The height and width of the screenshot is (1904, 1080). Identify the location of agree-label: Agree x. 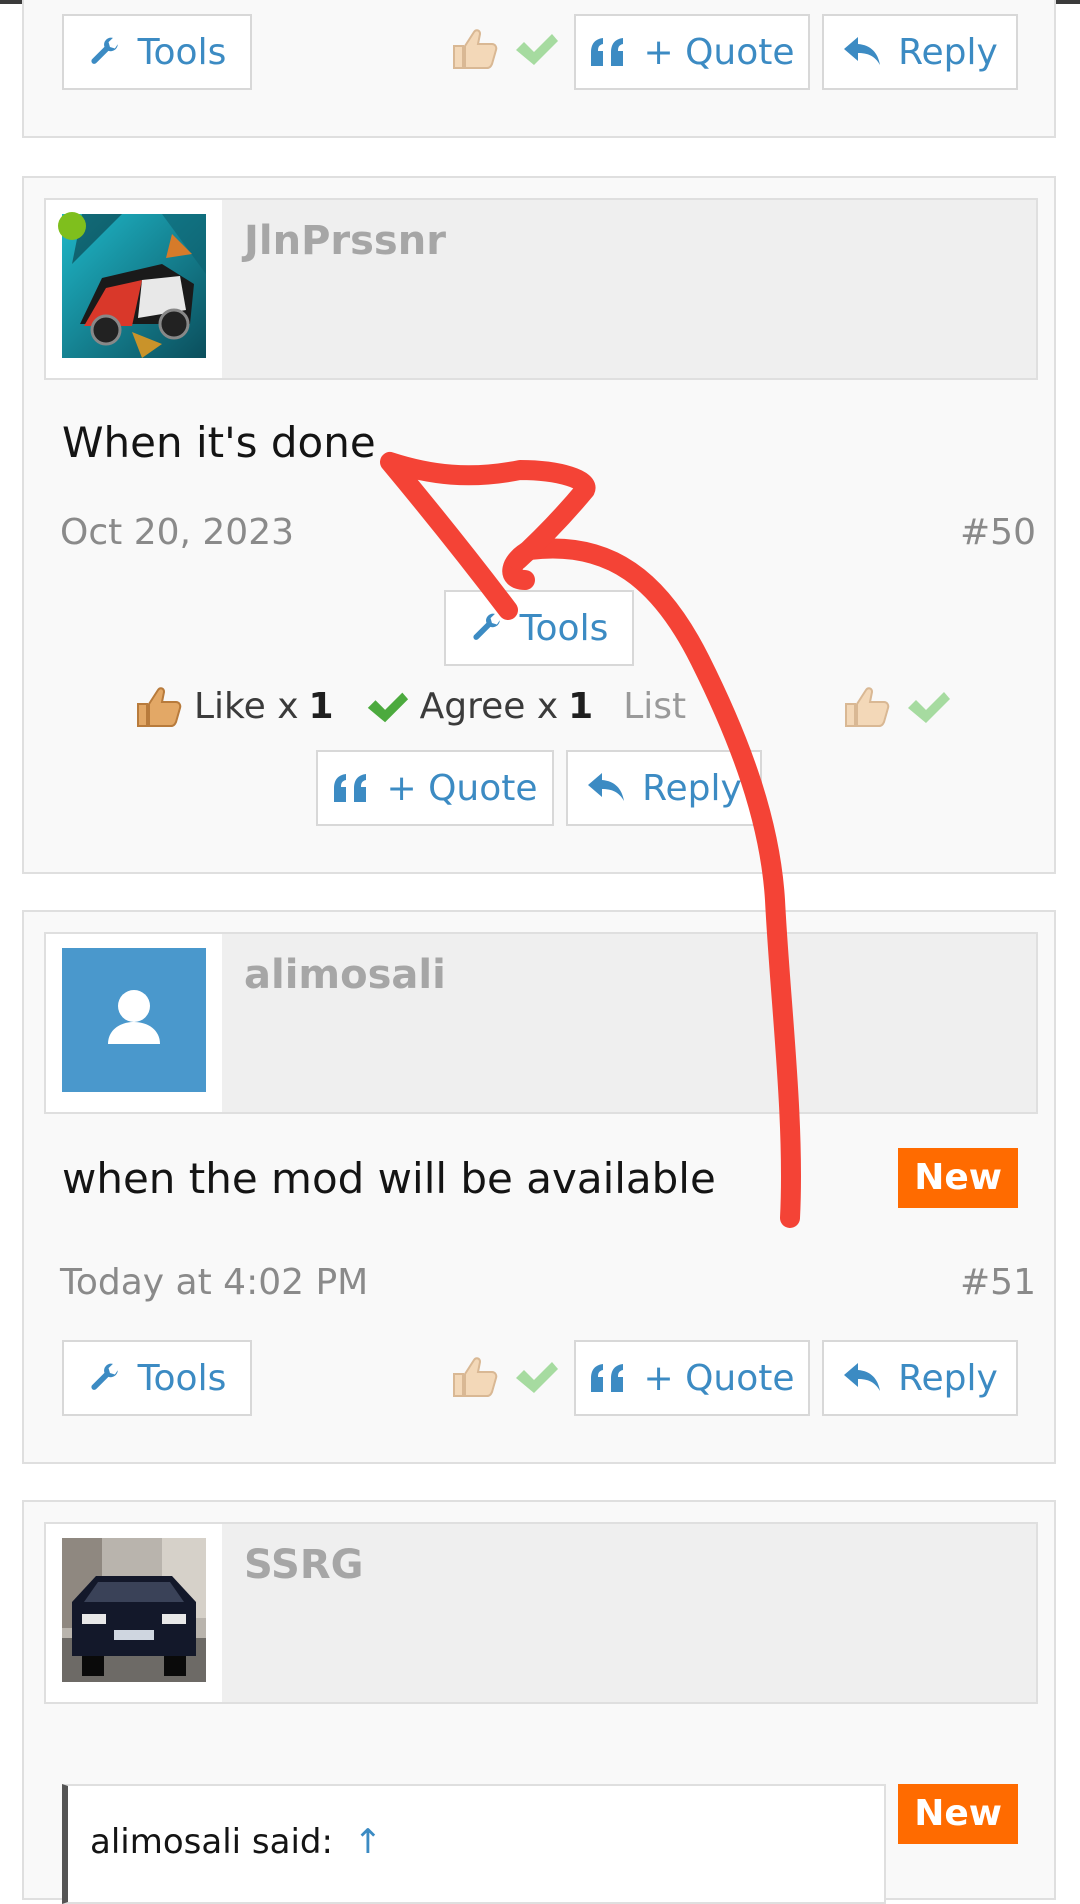
(489, 706).